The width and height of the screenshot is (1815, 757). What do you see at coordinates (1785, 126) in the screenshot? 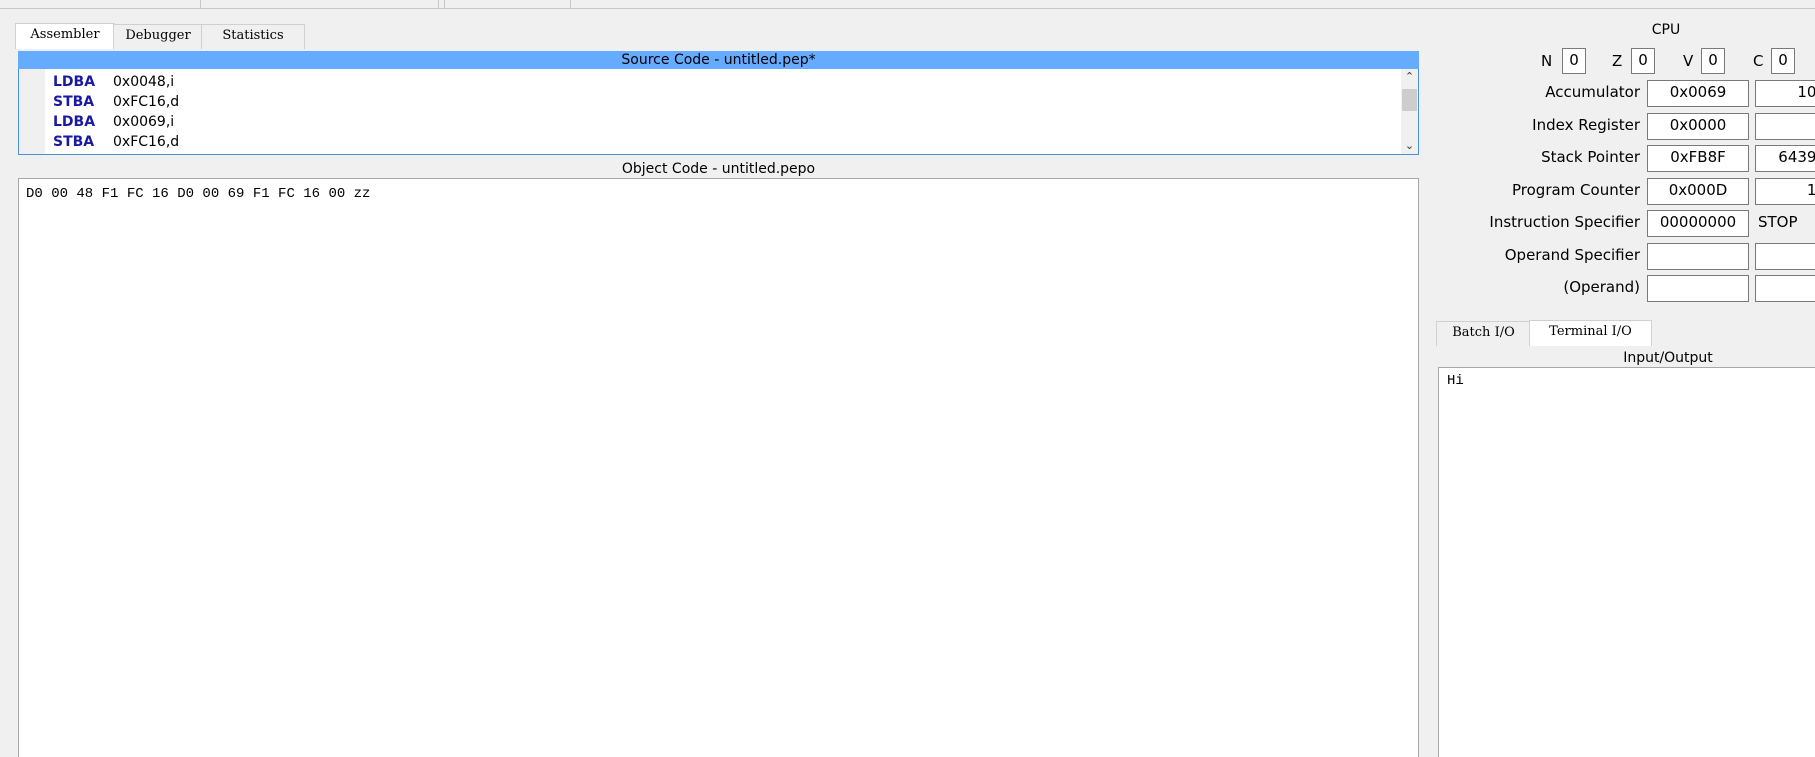
I see `index-register-dec: 0` at bounding box center [1785, 126].